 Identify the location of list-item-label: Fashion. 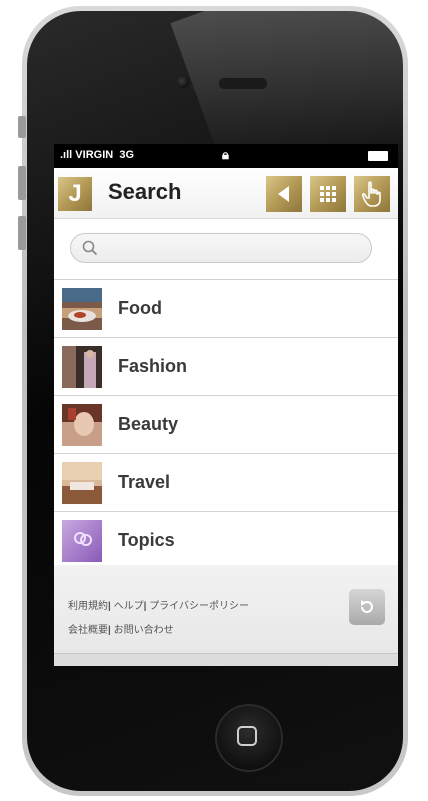
(153, 366).